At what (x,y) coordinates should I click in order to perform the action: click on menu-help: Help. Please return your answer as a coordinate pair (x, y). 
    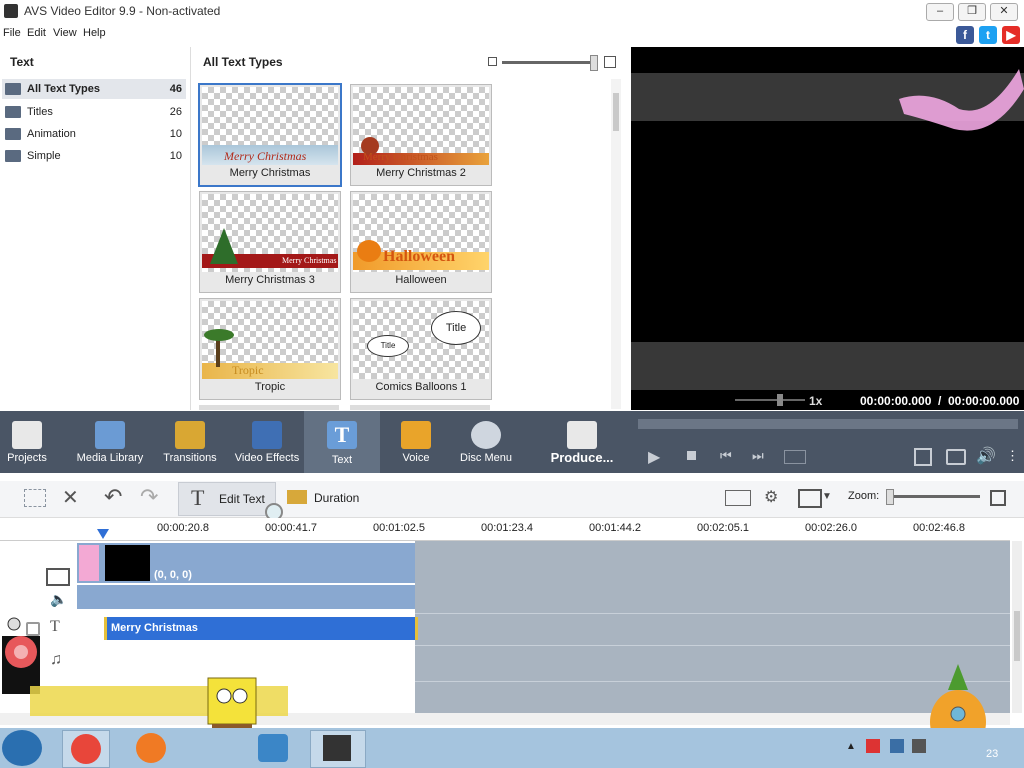
    Looking at the image, I should click on (94, 33).